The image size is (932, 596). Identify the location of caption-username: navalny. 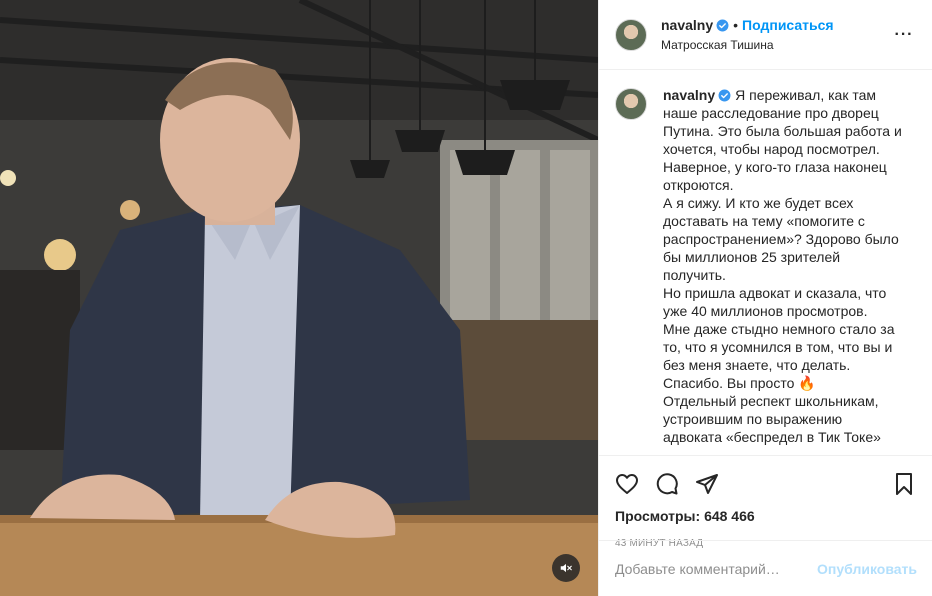
(689, 95).